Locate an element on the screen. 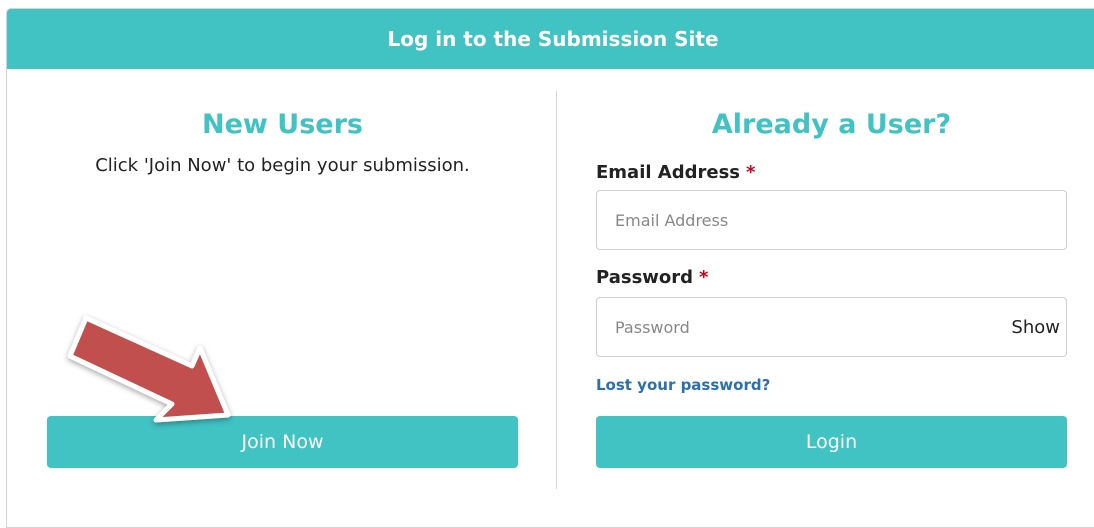  email-label: Email Address * is located at coordinates (675, 172).